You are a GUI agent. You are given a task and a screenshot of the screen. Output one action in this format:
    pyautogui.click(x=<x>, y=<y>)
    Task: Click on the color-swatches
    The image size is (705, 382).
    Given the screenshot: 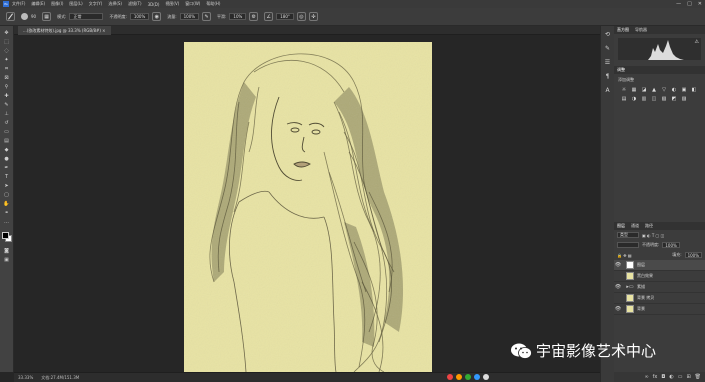 What is the action you would take?
    pyautogui.click(x=7, y=237)
    